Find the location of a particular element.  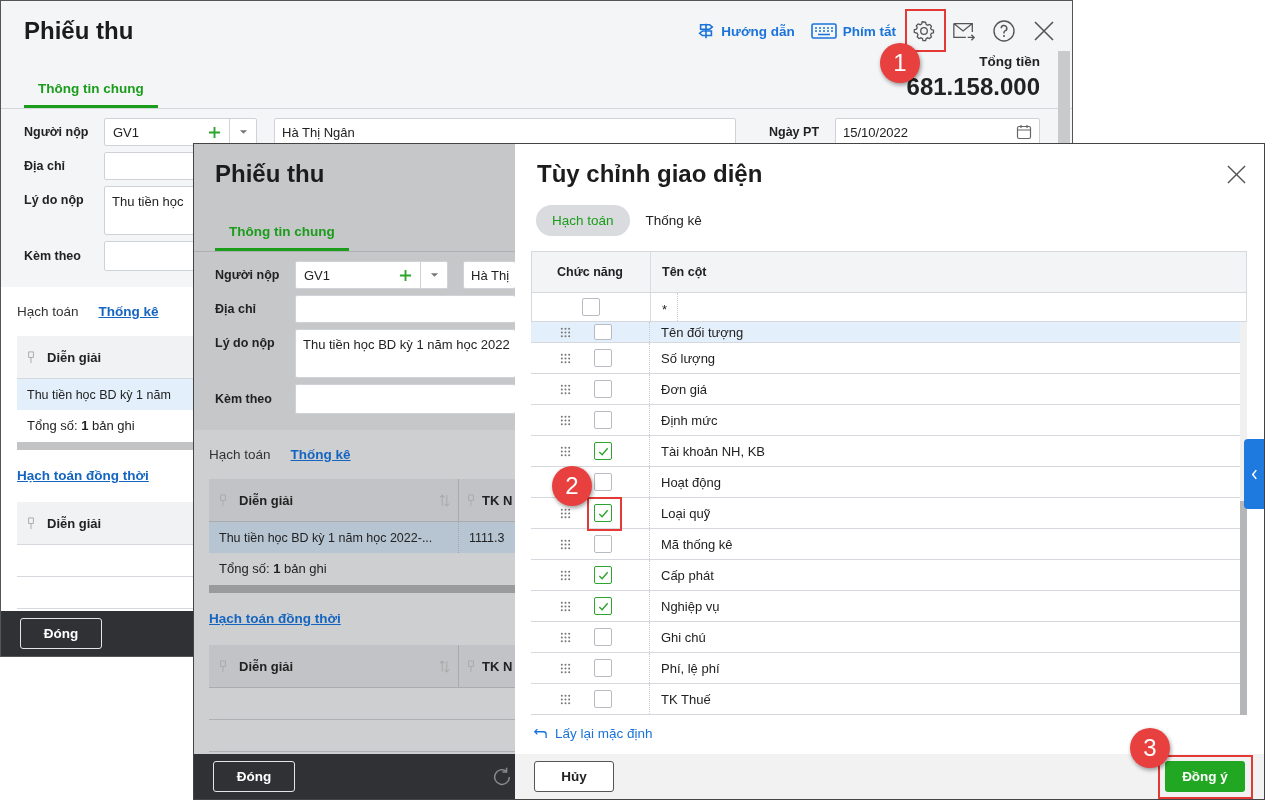

cancel-button: Hủy is located at coordinates (574, 776).